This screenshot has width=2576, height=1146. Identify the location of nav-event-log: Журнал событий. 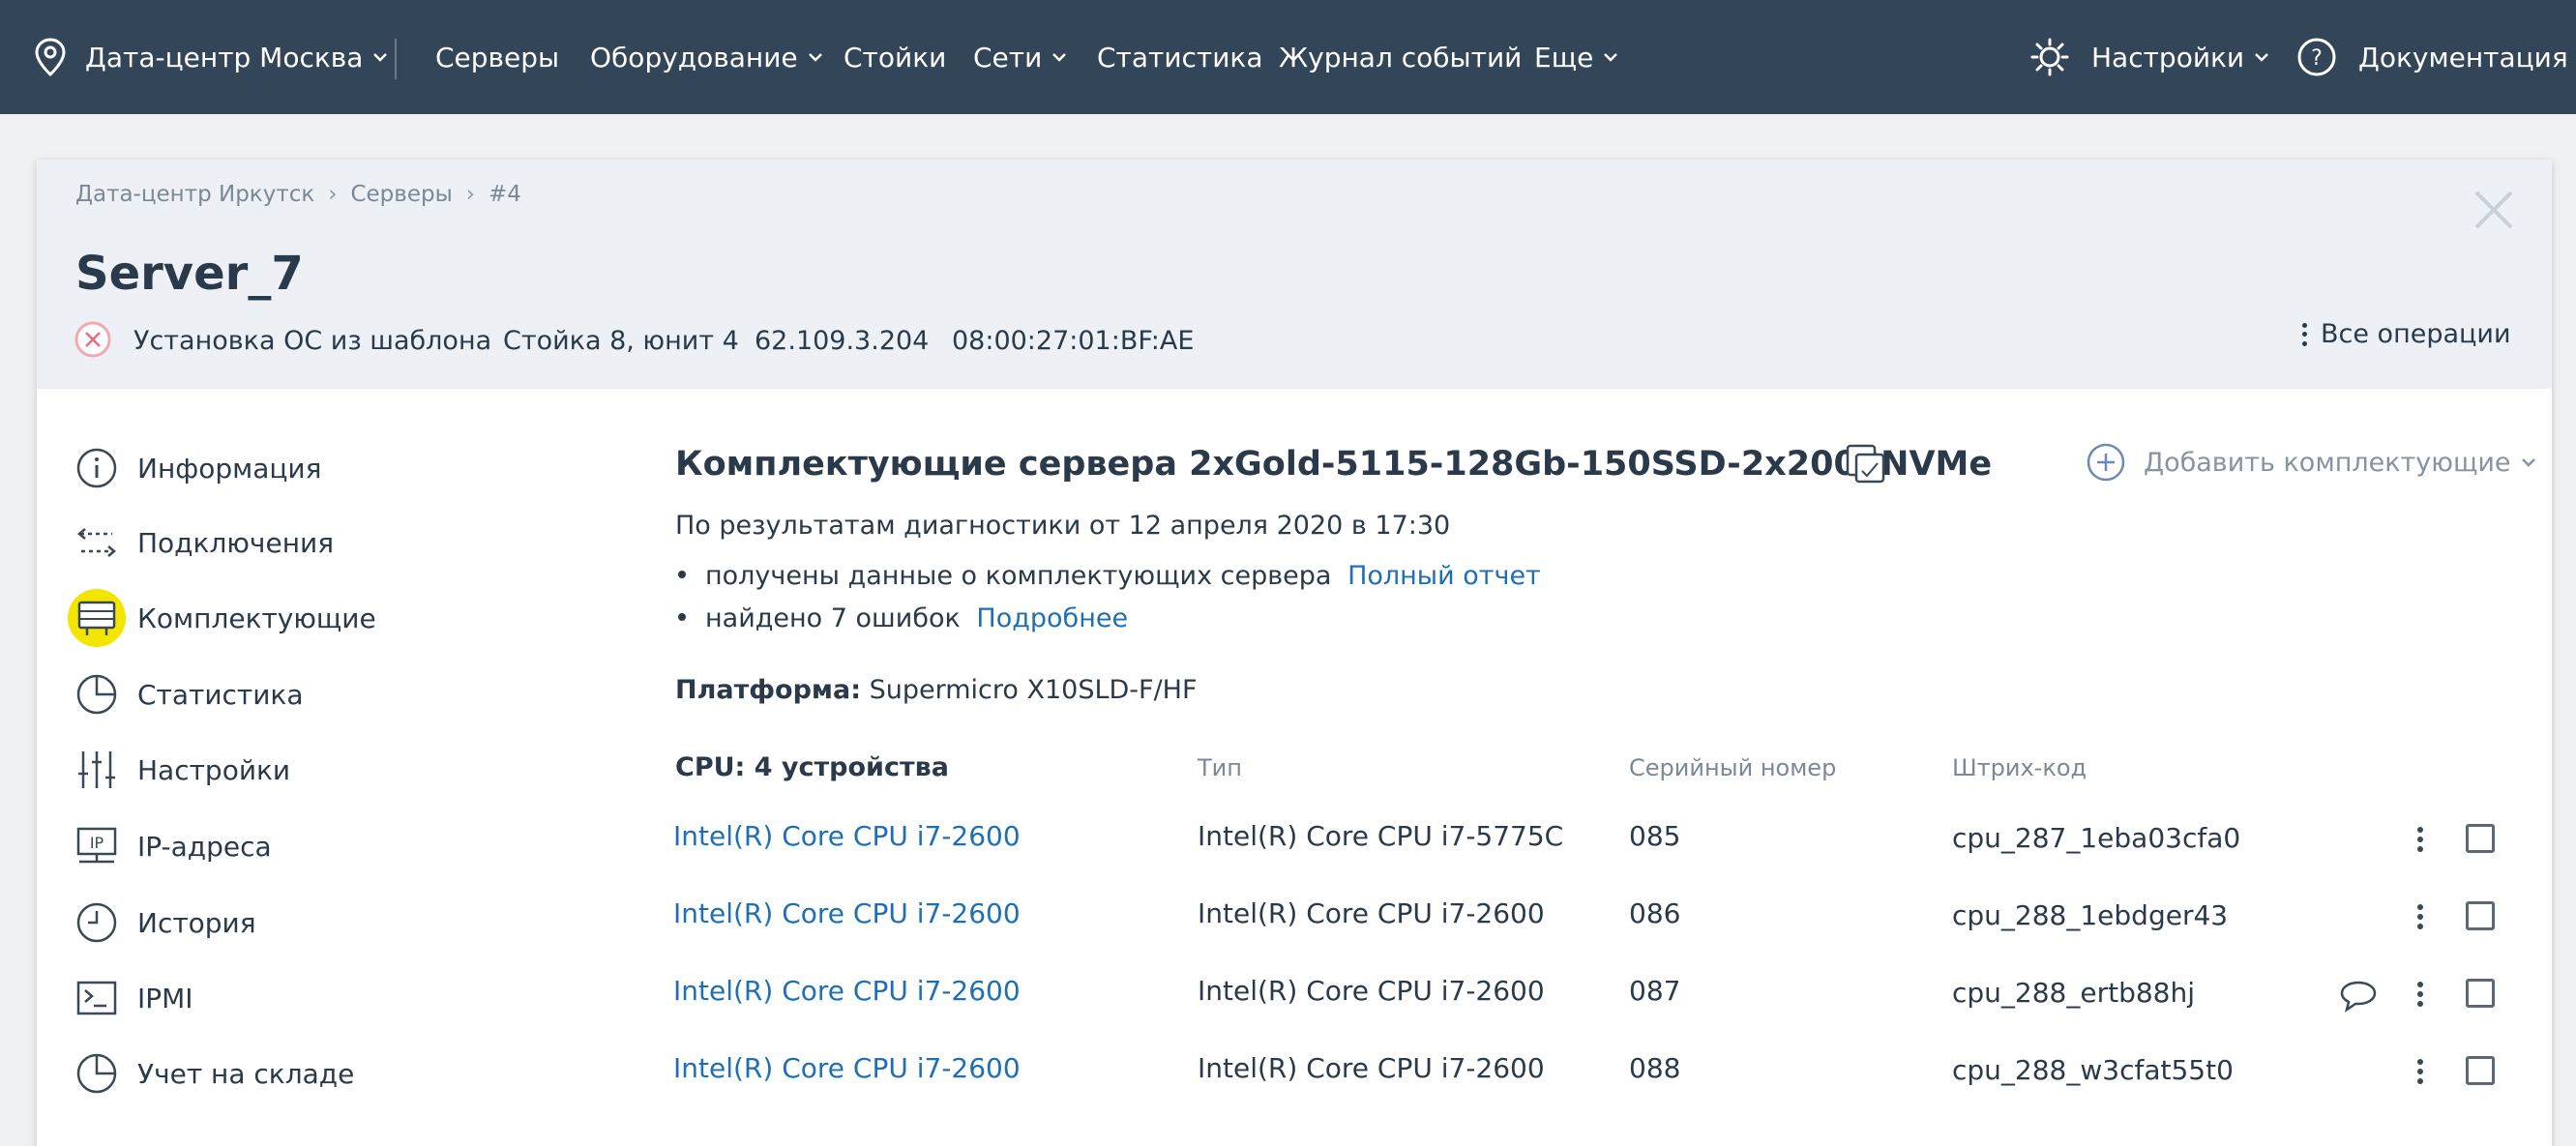
(1400, 57).